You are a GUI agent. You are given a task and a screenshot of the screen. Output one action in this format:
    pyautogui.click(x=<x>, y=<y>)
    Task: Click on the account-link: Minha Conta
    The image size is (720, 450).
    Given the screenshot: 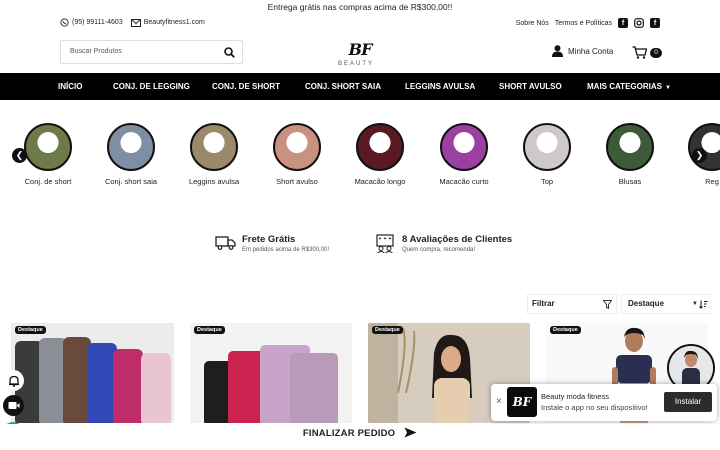 What is the action you would take?
    pyautogui.click(x=582, y=51)
    